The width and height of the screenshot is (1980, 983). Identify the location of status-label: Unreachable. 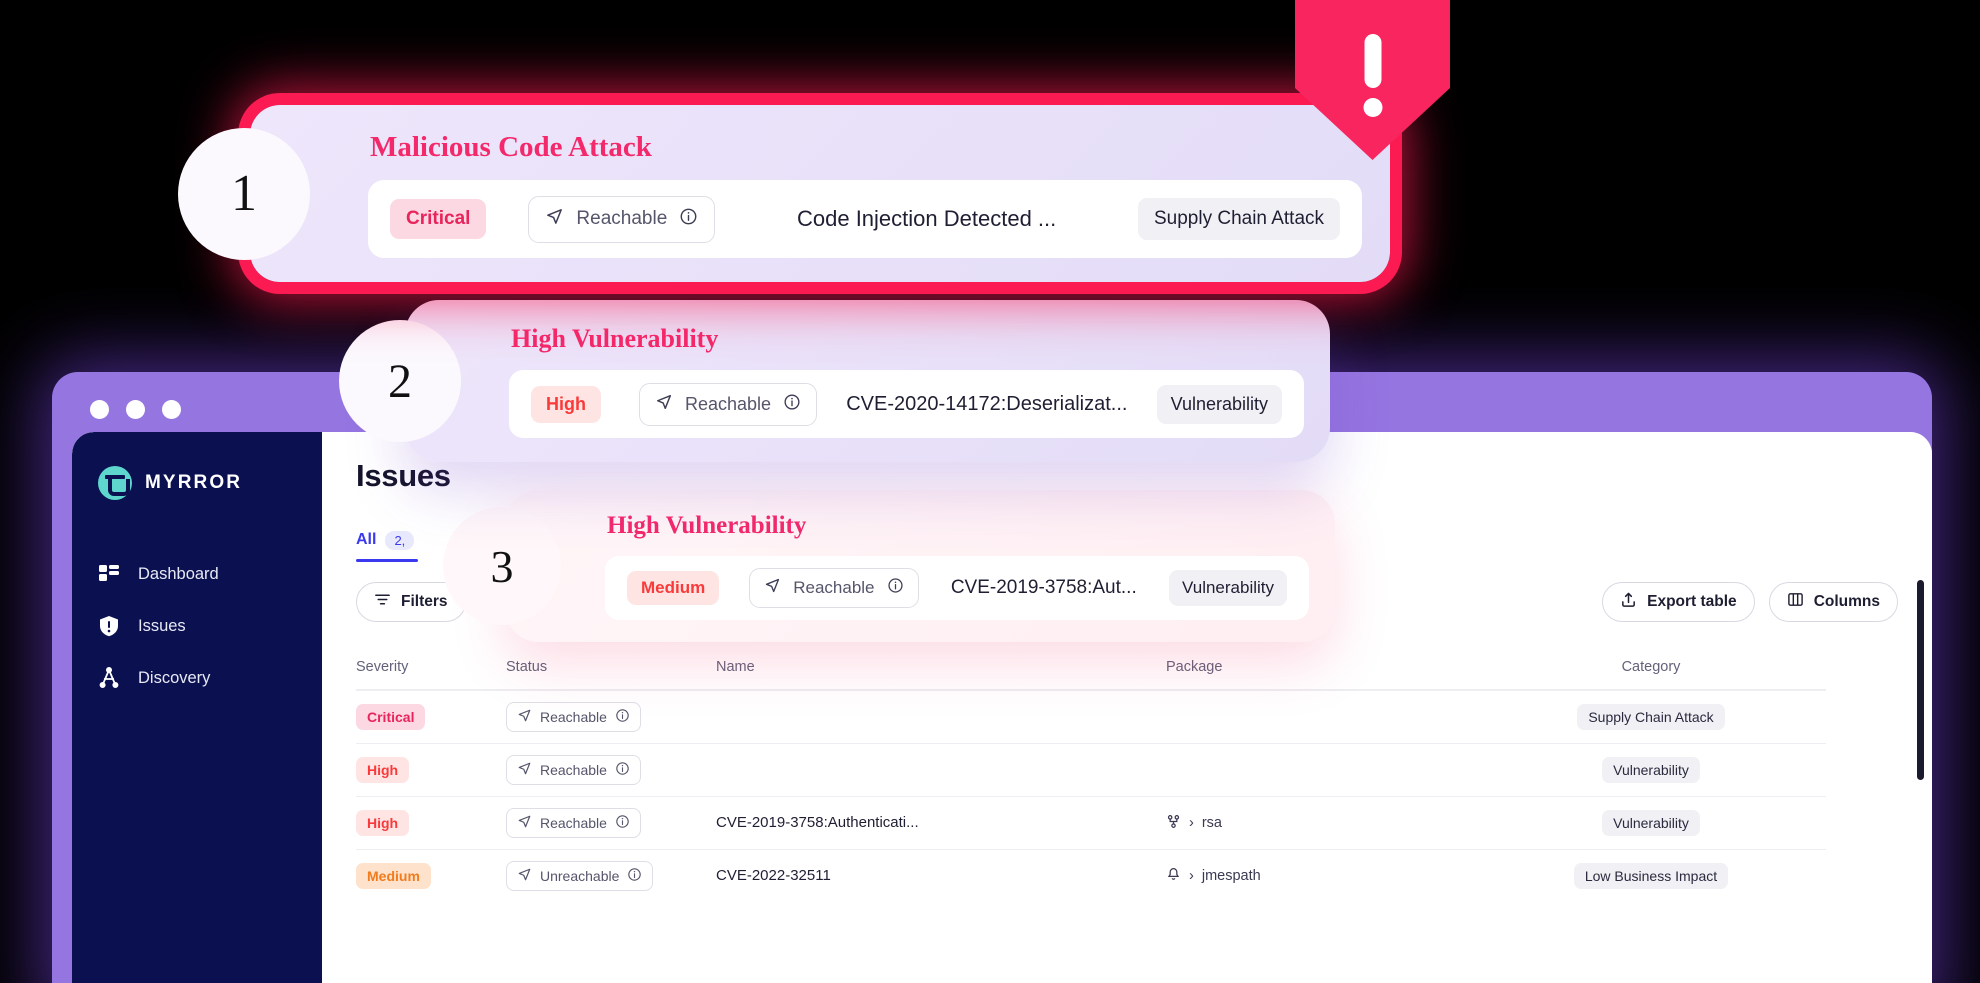
(580, 876).